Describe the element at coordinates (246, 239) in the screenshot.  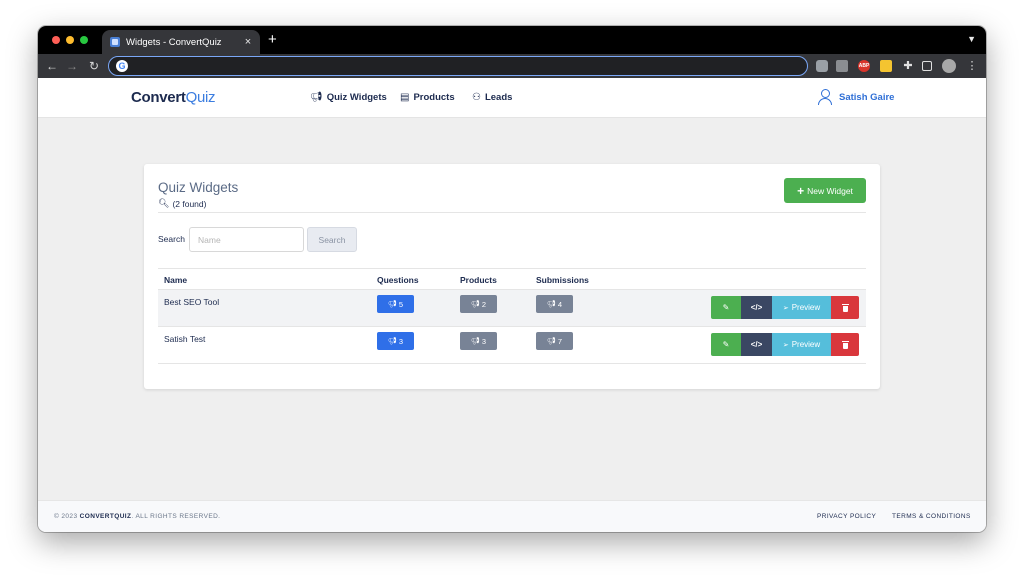
I see `search-input` at that location.